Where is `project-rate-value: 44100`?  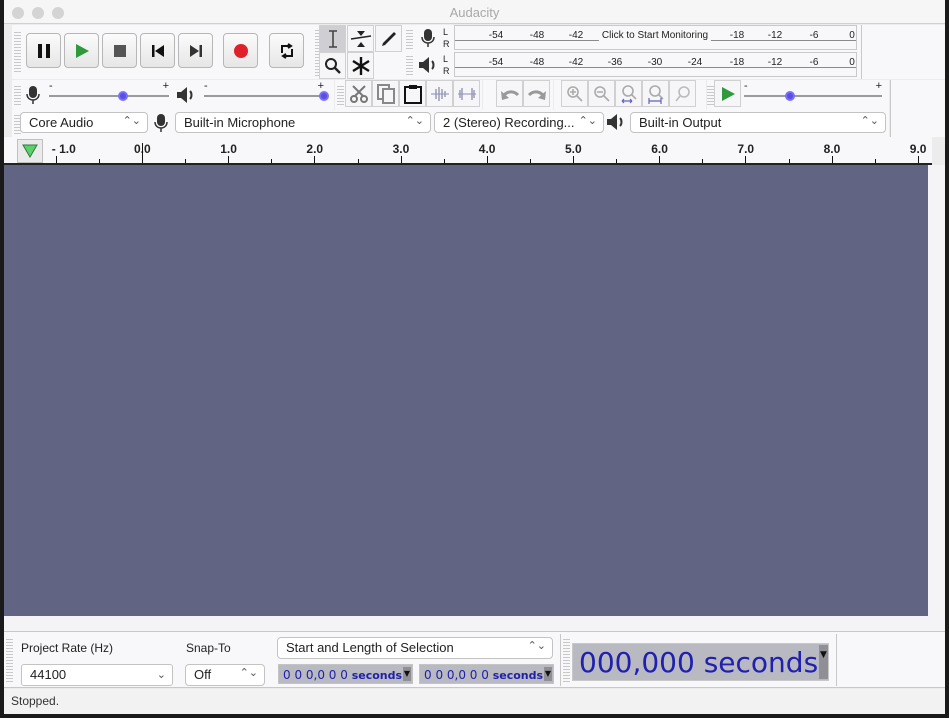 project-rate-value: 44100 is located at coordinates (48, 674).